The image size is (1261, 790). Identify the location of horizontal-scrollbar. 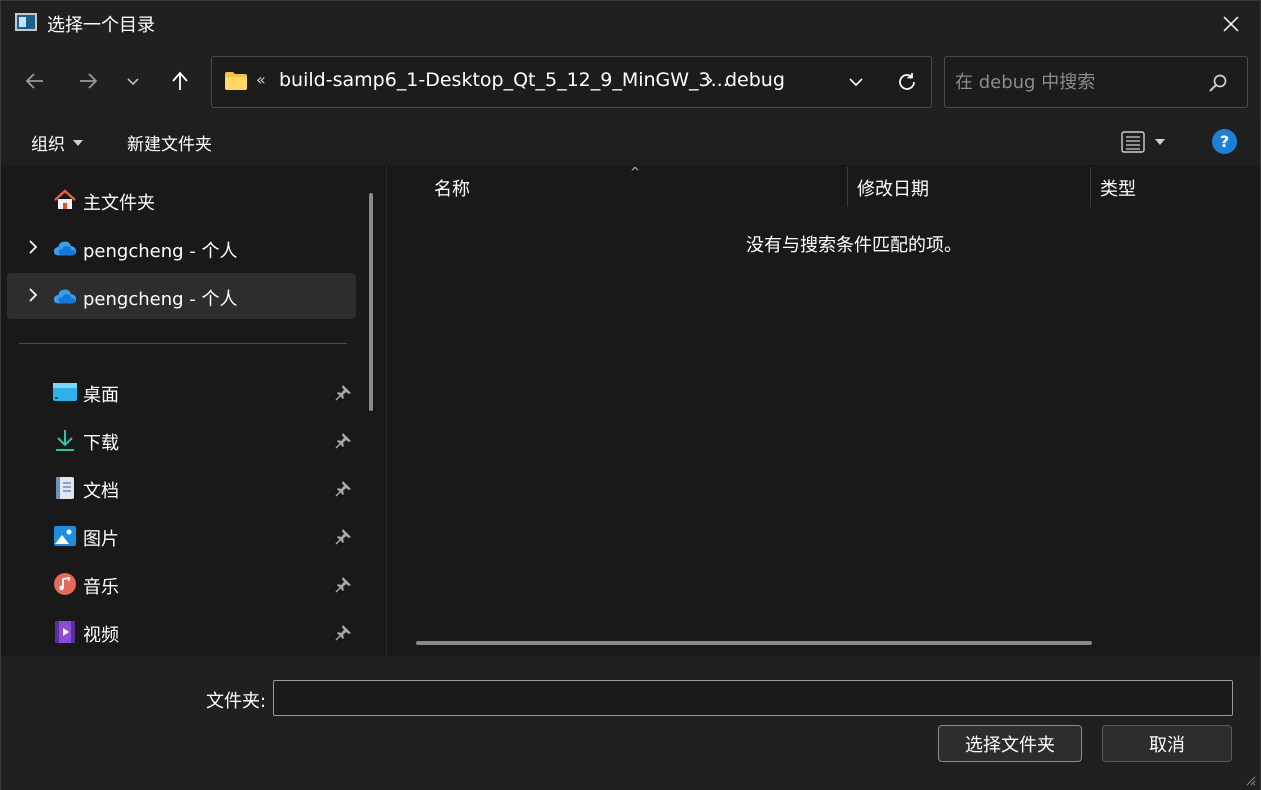
(754, 643).